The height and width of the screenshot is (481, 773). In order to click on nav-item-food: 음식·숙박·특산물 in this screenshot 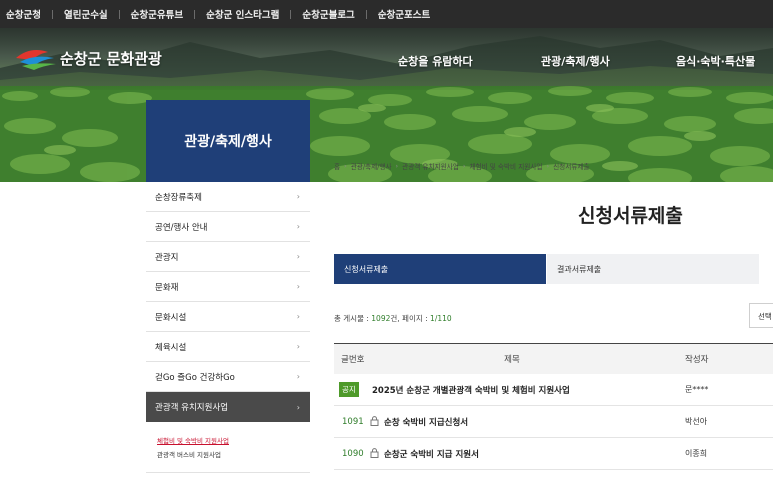, I will do `click(715, 61)`.